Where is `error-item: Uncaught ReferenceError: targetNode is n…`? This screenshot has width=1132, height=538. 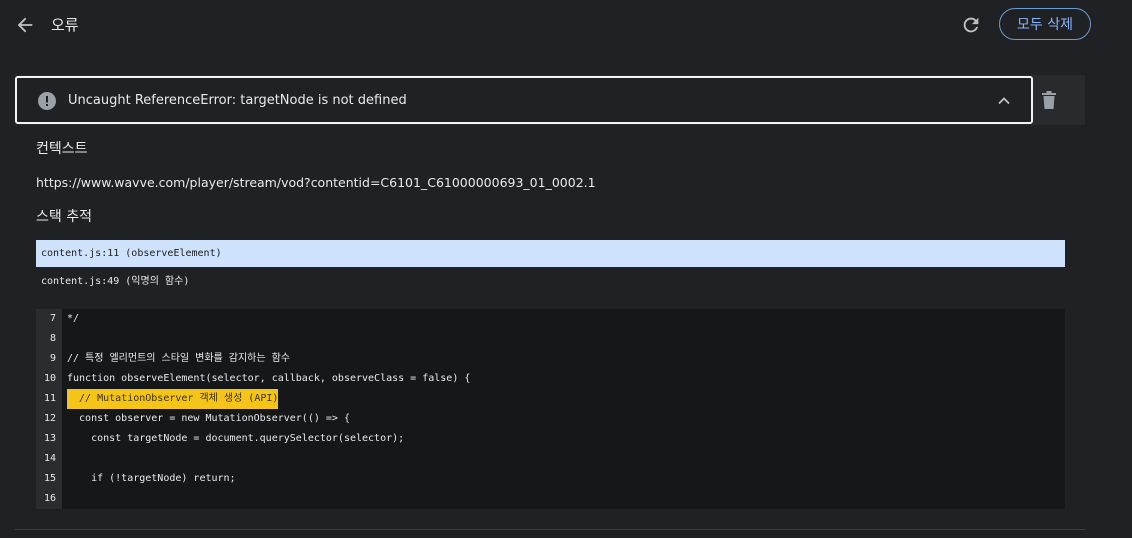 error-item: Uncaught ReferenceError: targetNode is n… is located at coordinates (524, 100).